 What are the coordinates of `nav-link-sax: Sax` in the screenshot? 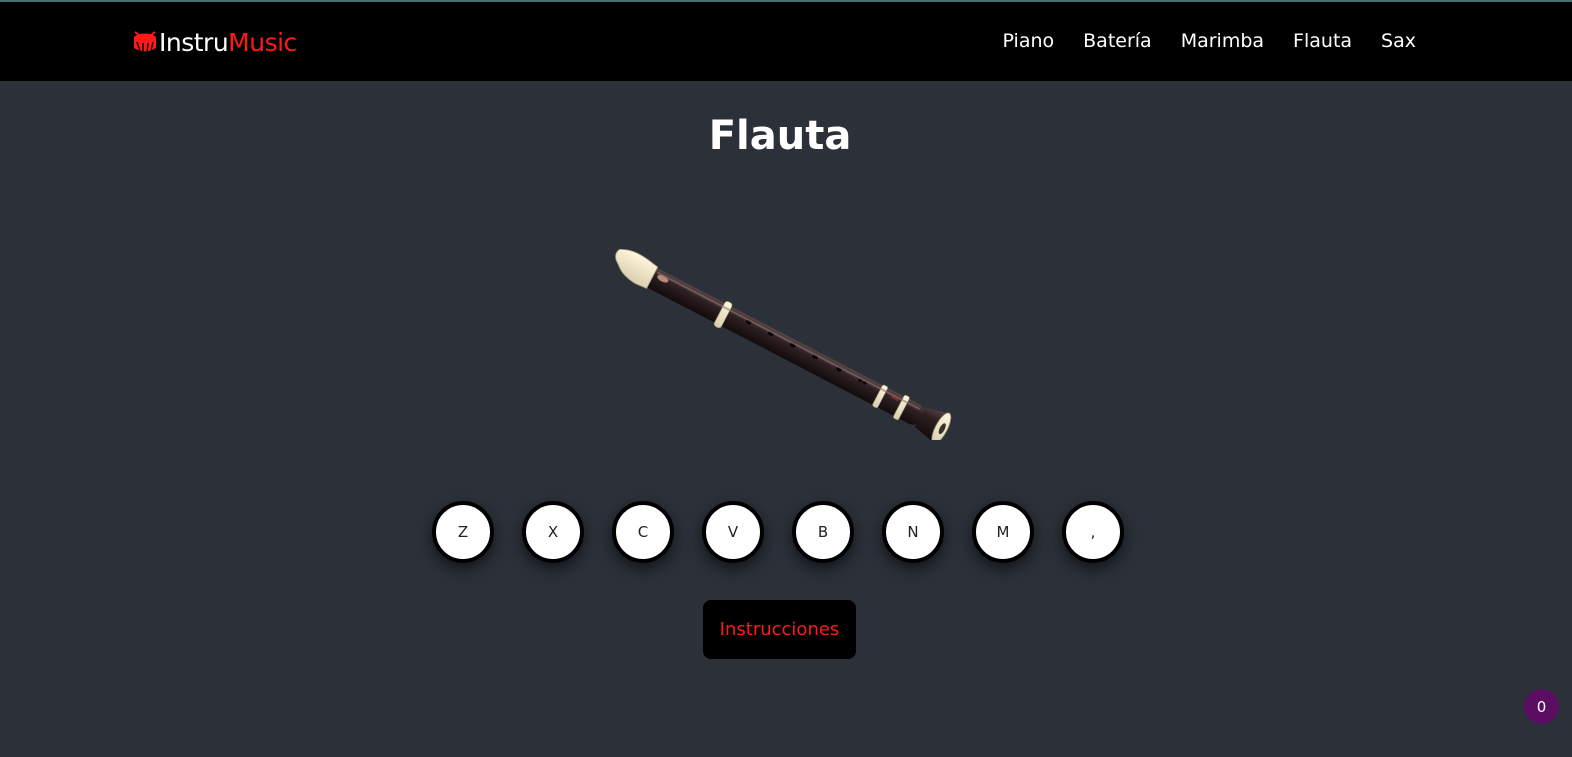 It's located at (1398, 41).